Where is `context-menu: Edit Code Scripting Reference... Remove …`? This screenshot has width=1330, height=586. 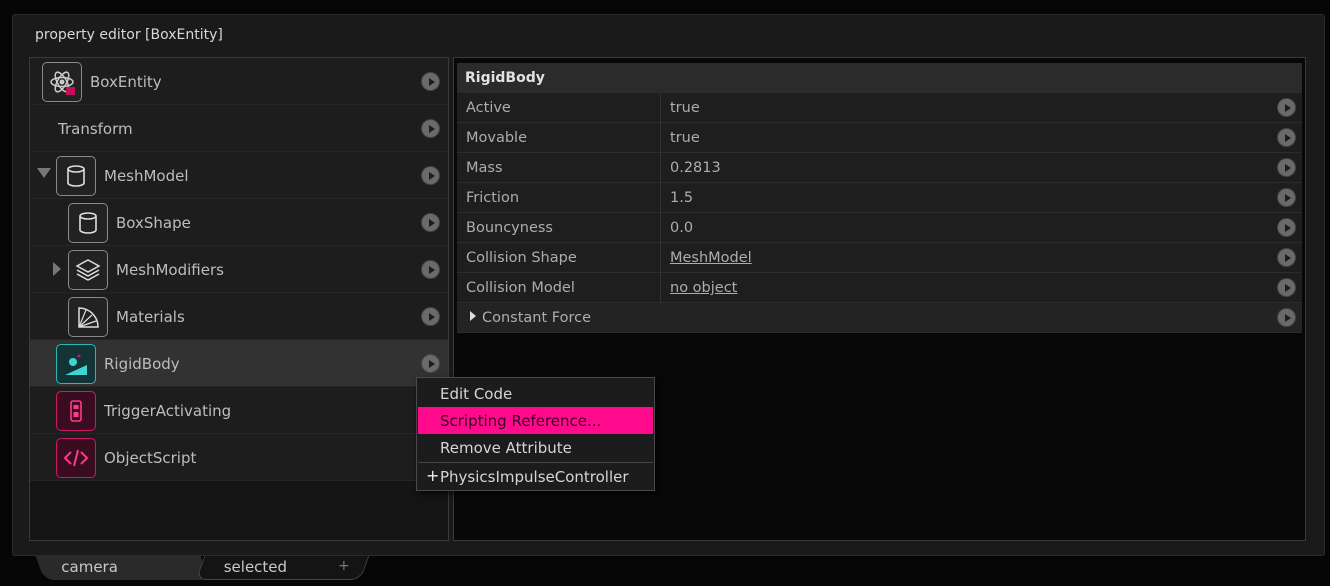 context-menu: Edit Code Scripting Reference... Remove … is located at coordinates (535, 434).